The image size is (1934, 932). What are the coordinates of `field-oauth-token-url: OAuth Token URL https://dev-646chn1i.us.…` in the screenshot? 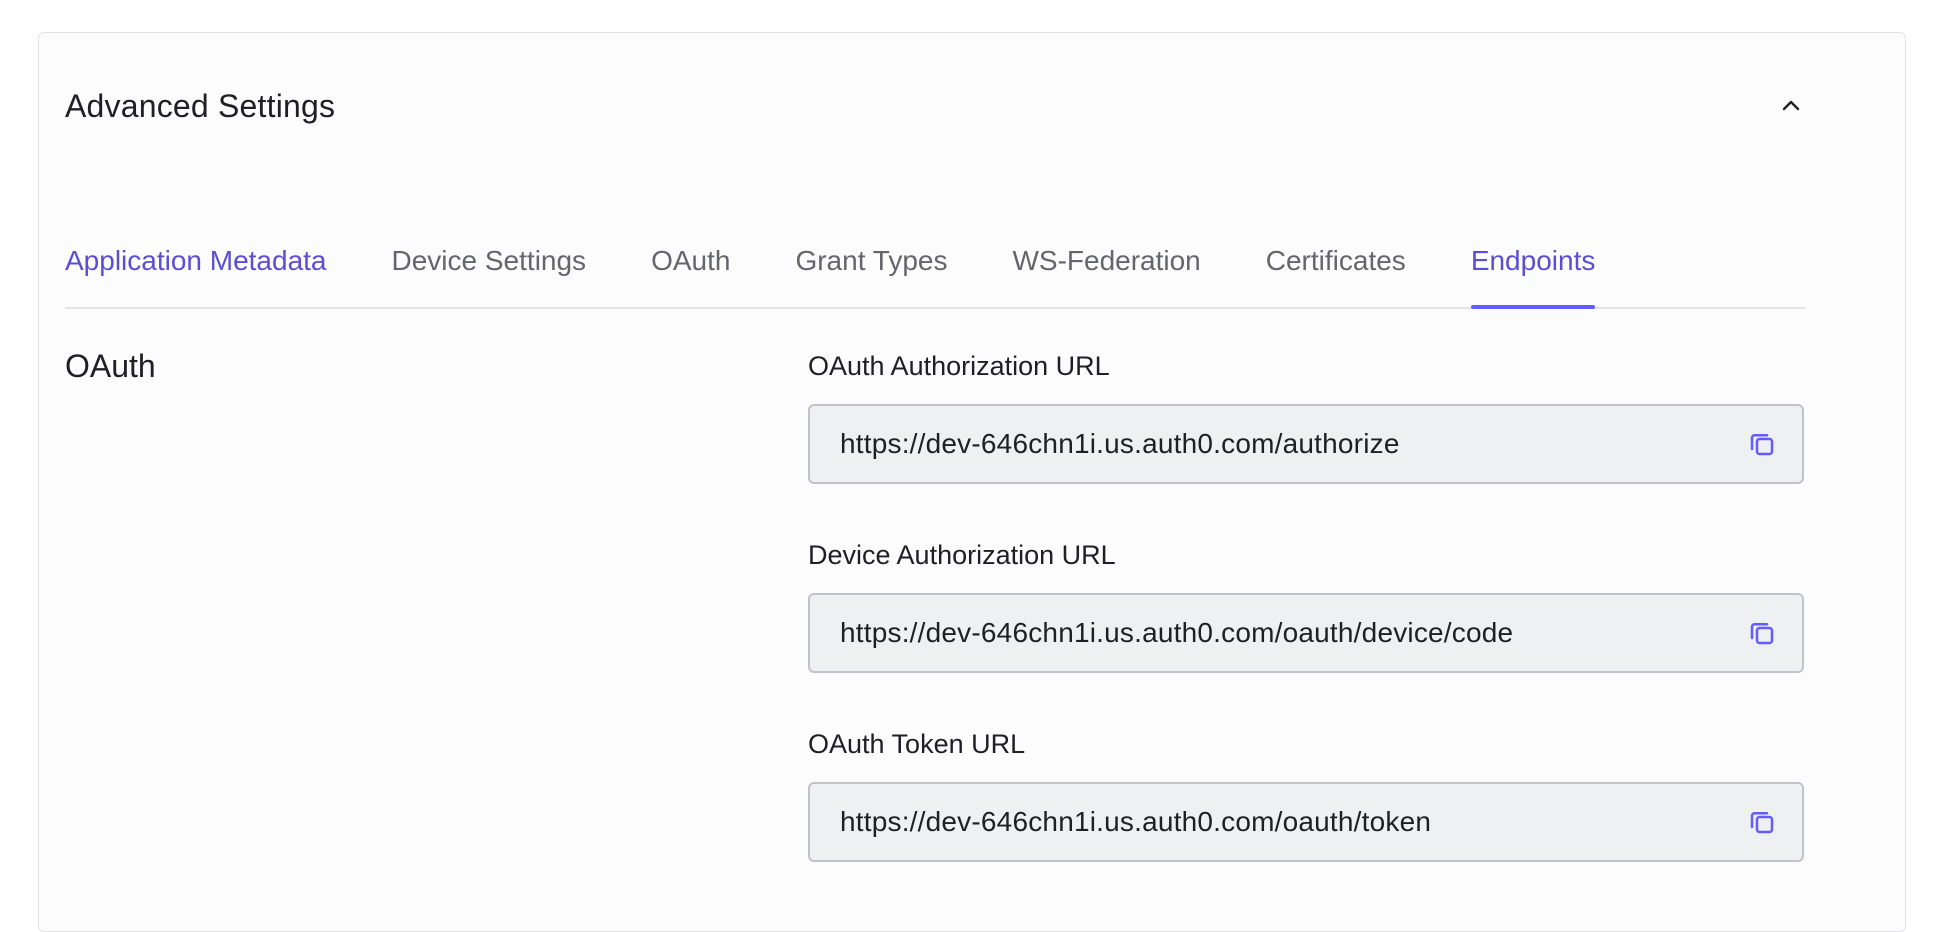 It's located at (1306, 793).